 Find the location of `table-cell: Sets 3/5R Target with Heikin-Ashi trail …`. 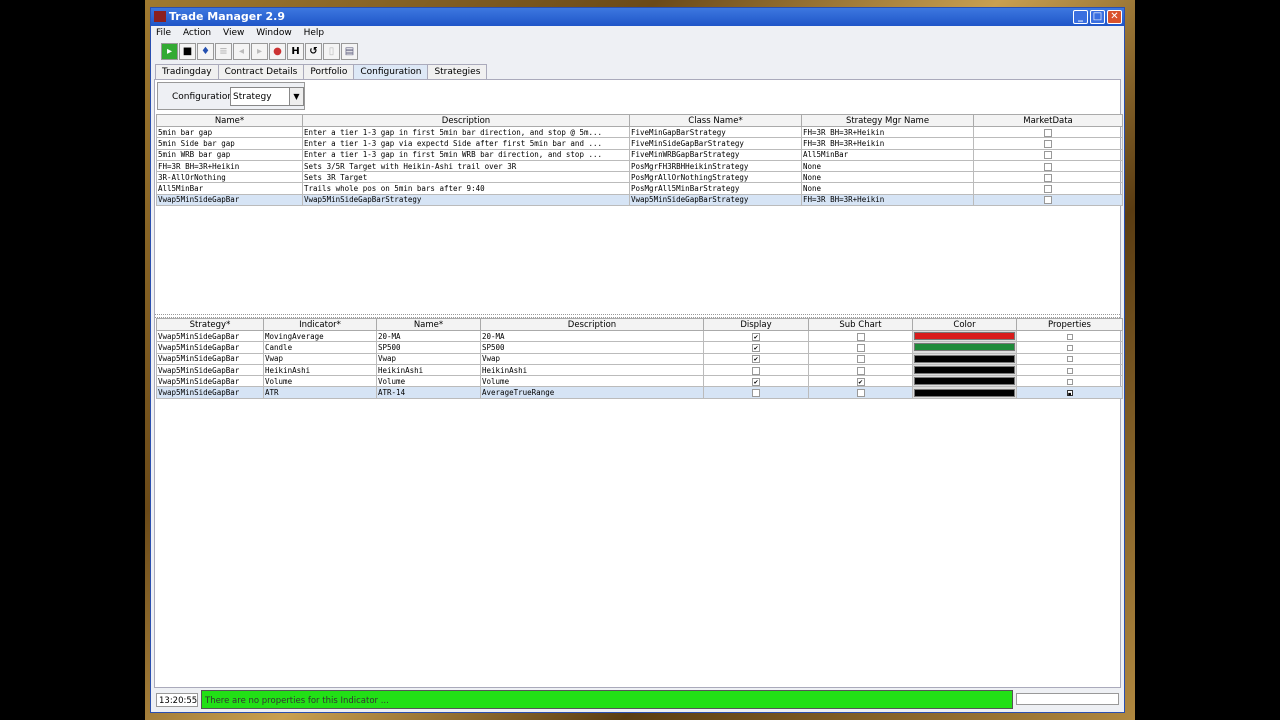

table-cell: Sets 3/5R Target with Heikin-Ashi trail … is located at coordinates (466, 166).